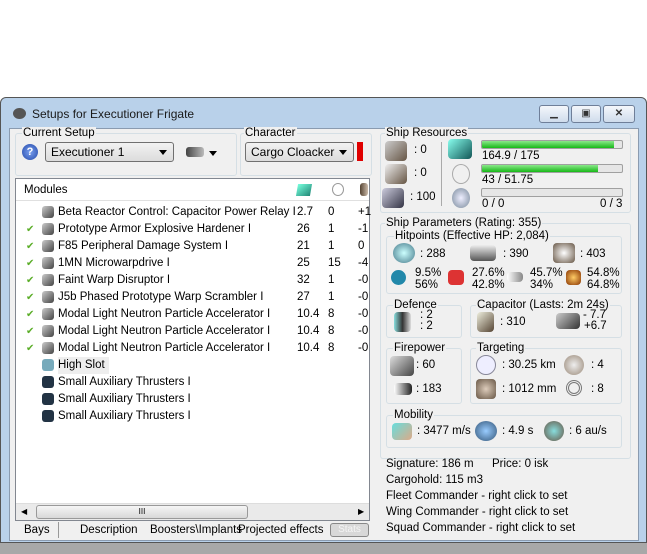 This screenshot has width=647, height=554. I want to click on character-select: Cargo Cloacker, so click(299, 152).